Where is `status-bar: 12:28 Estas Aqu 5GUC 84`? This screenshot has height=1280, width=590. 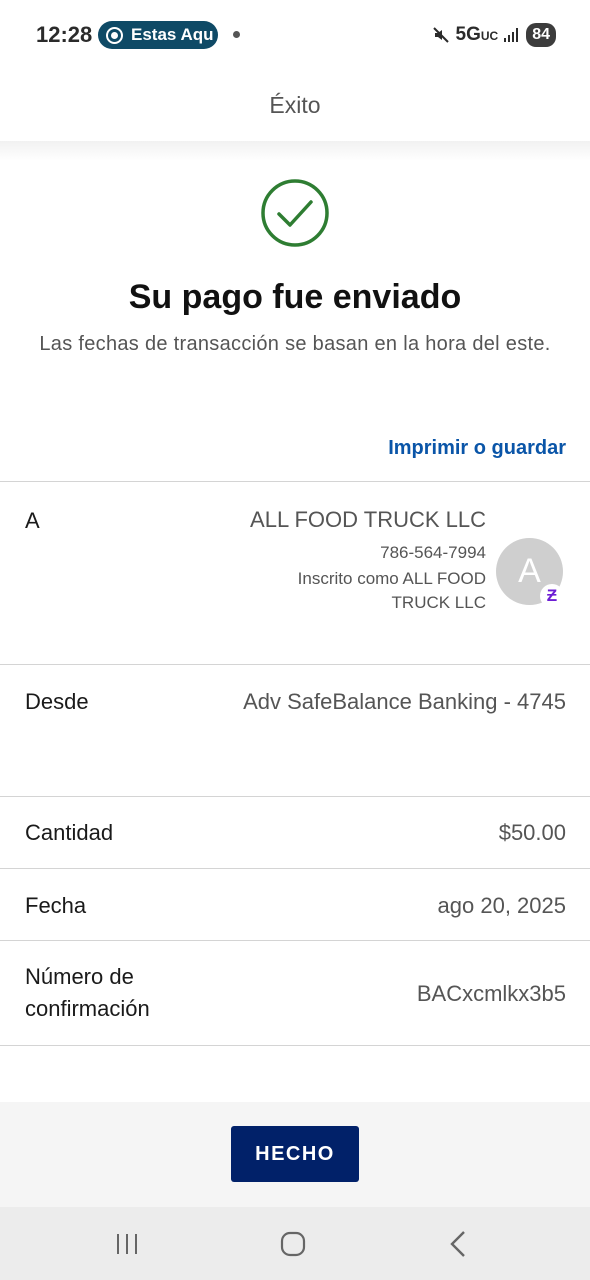
status-bar: 12:28 Estas Aqu 5GUC 84 is located at coordinates (295, 34).